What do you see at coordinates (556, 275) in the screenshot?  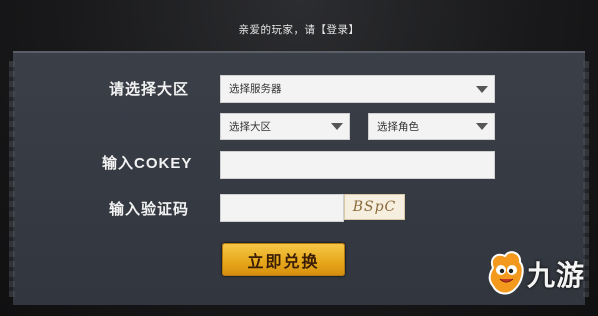 I see `watermark-text: 九游` at bounding box center [556, 275].